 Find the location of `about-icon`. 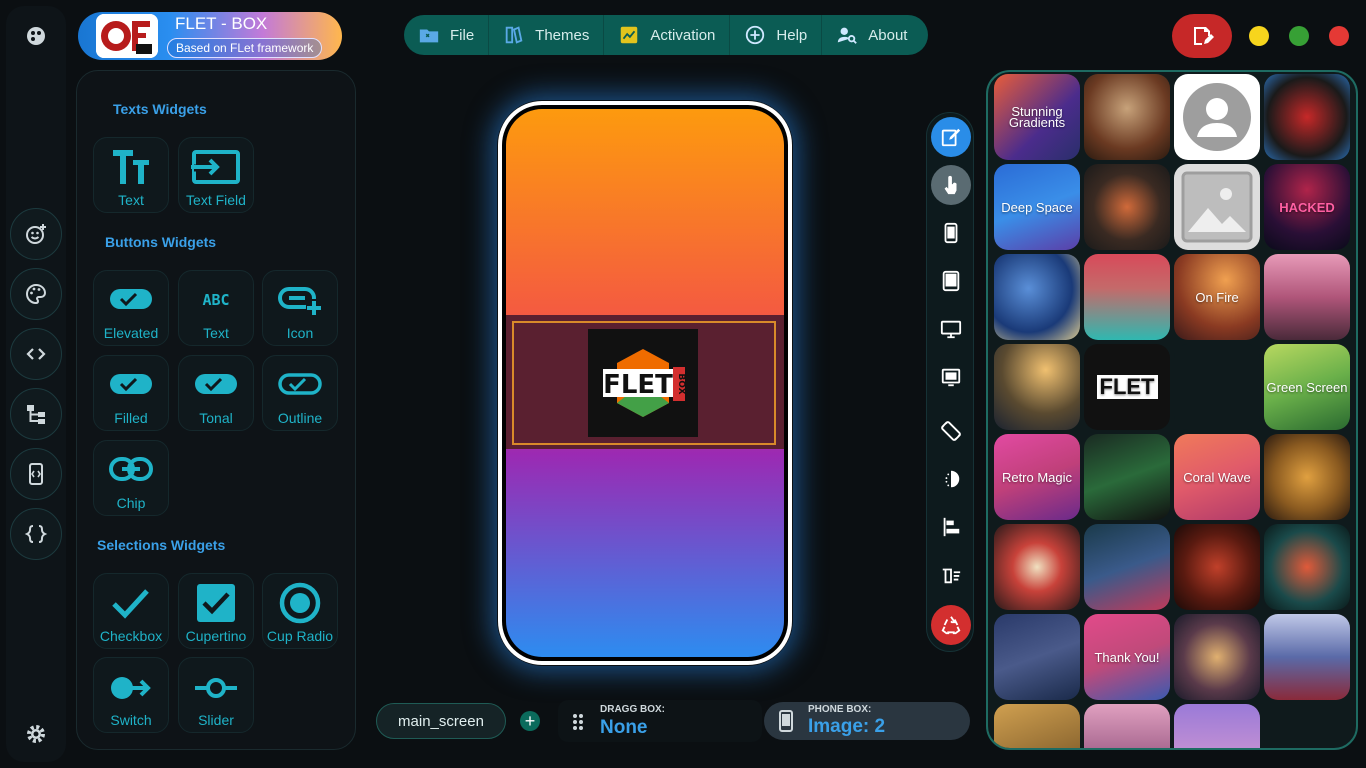

about-icon is located at coordinates (848, 35).